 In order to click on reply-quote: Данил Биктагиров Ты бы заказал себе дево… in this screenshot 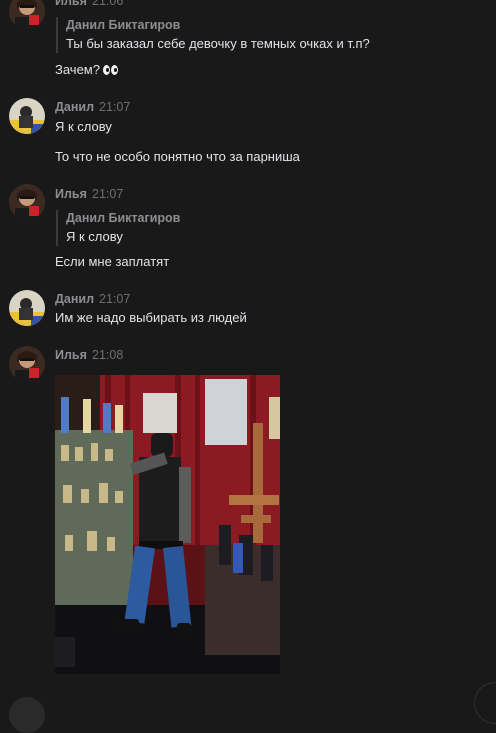, I will do `click(213, 35)`.